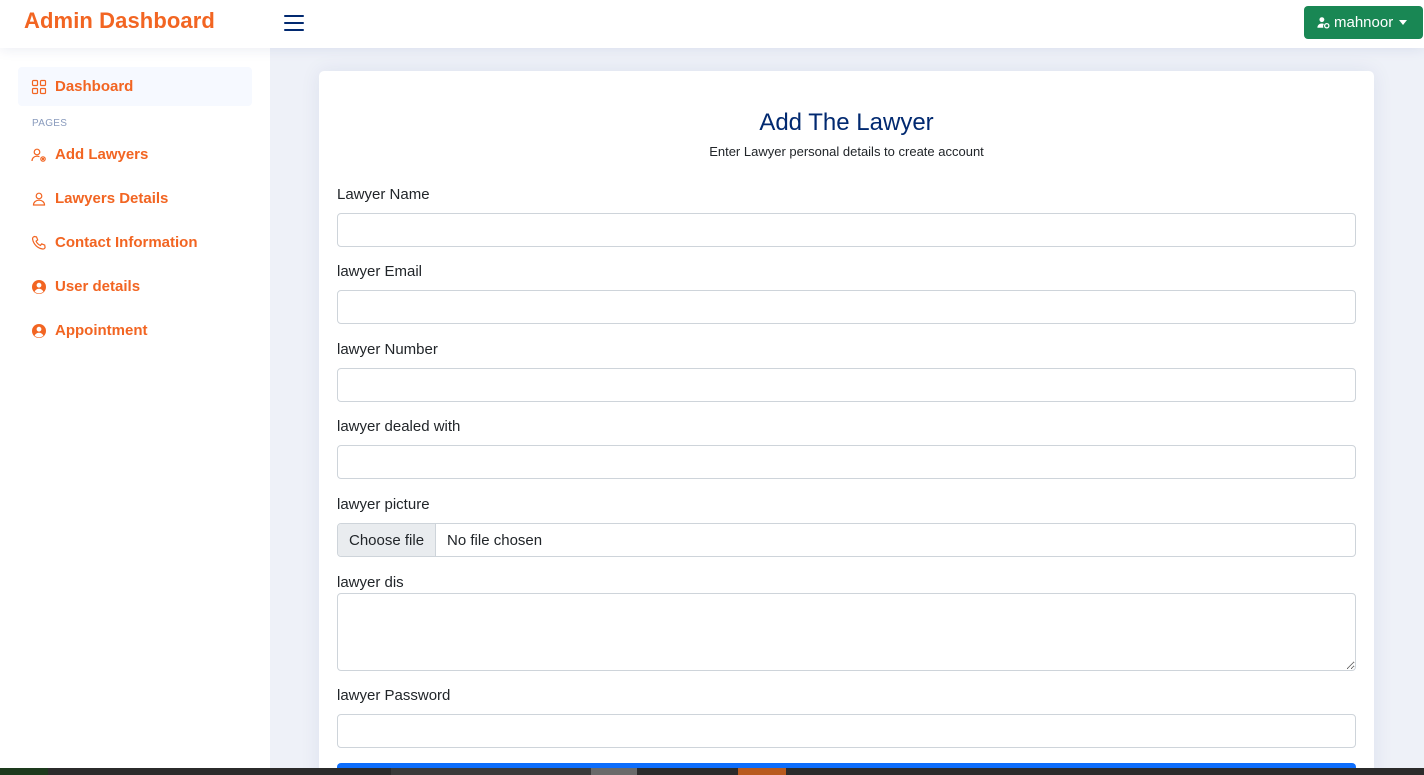 The height and width of the screenshot is (775, 1424). I want to click on sidebar-item-user-details: User details, so click(135, 286).